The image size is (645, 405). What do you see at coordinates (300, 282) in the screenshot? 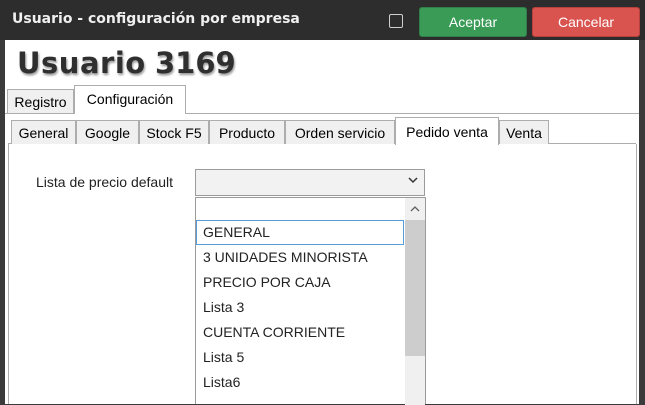
I see `dropdown-option: PRECIO POR CAJA` at bounding box center [300, 282].